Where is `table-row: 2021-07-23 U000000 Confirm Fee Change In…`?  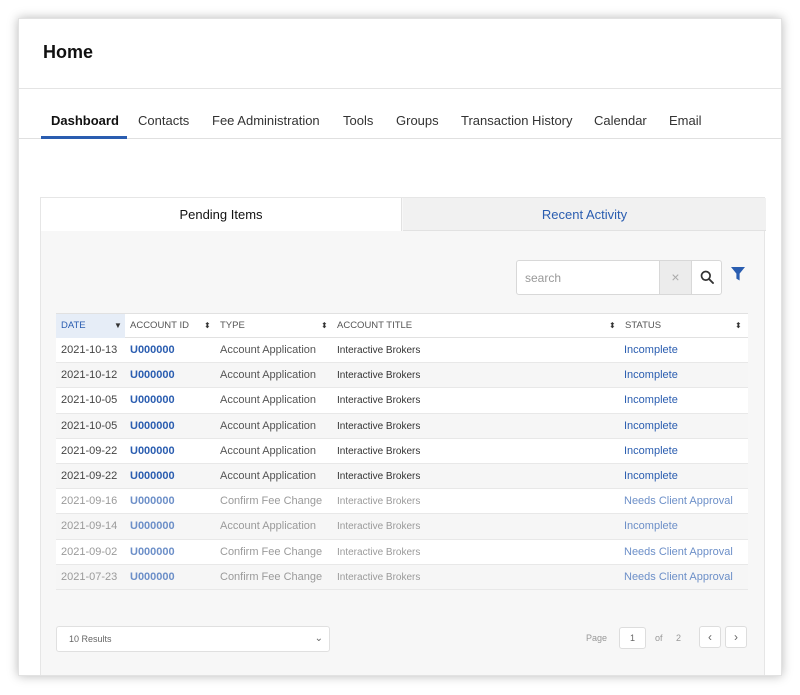
table-row: 2021-07-23 U000000 Confirm Fee Change In… is located at coordinates (402, 577).